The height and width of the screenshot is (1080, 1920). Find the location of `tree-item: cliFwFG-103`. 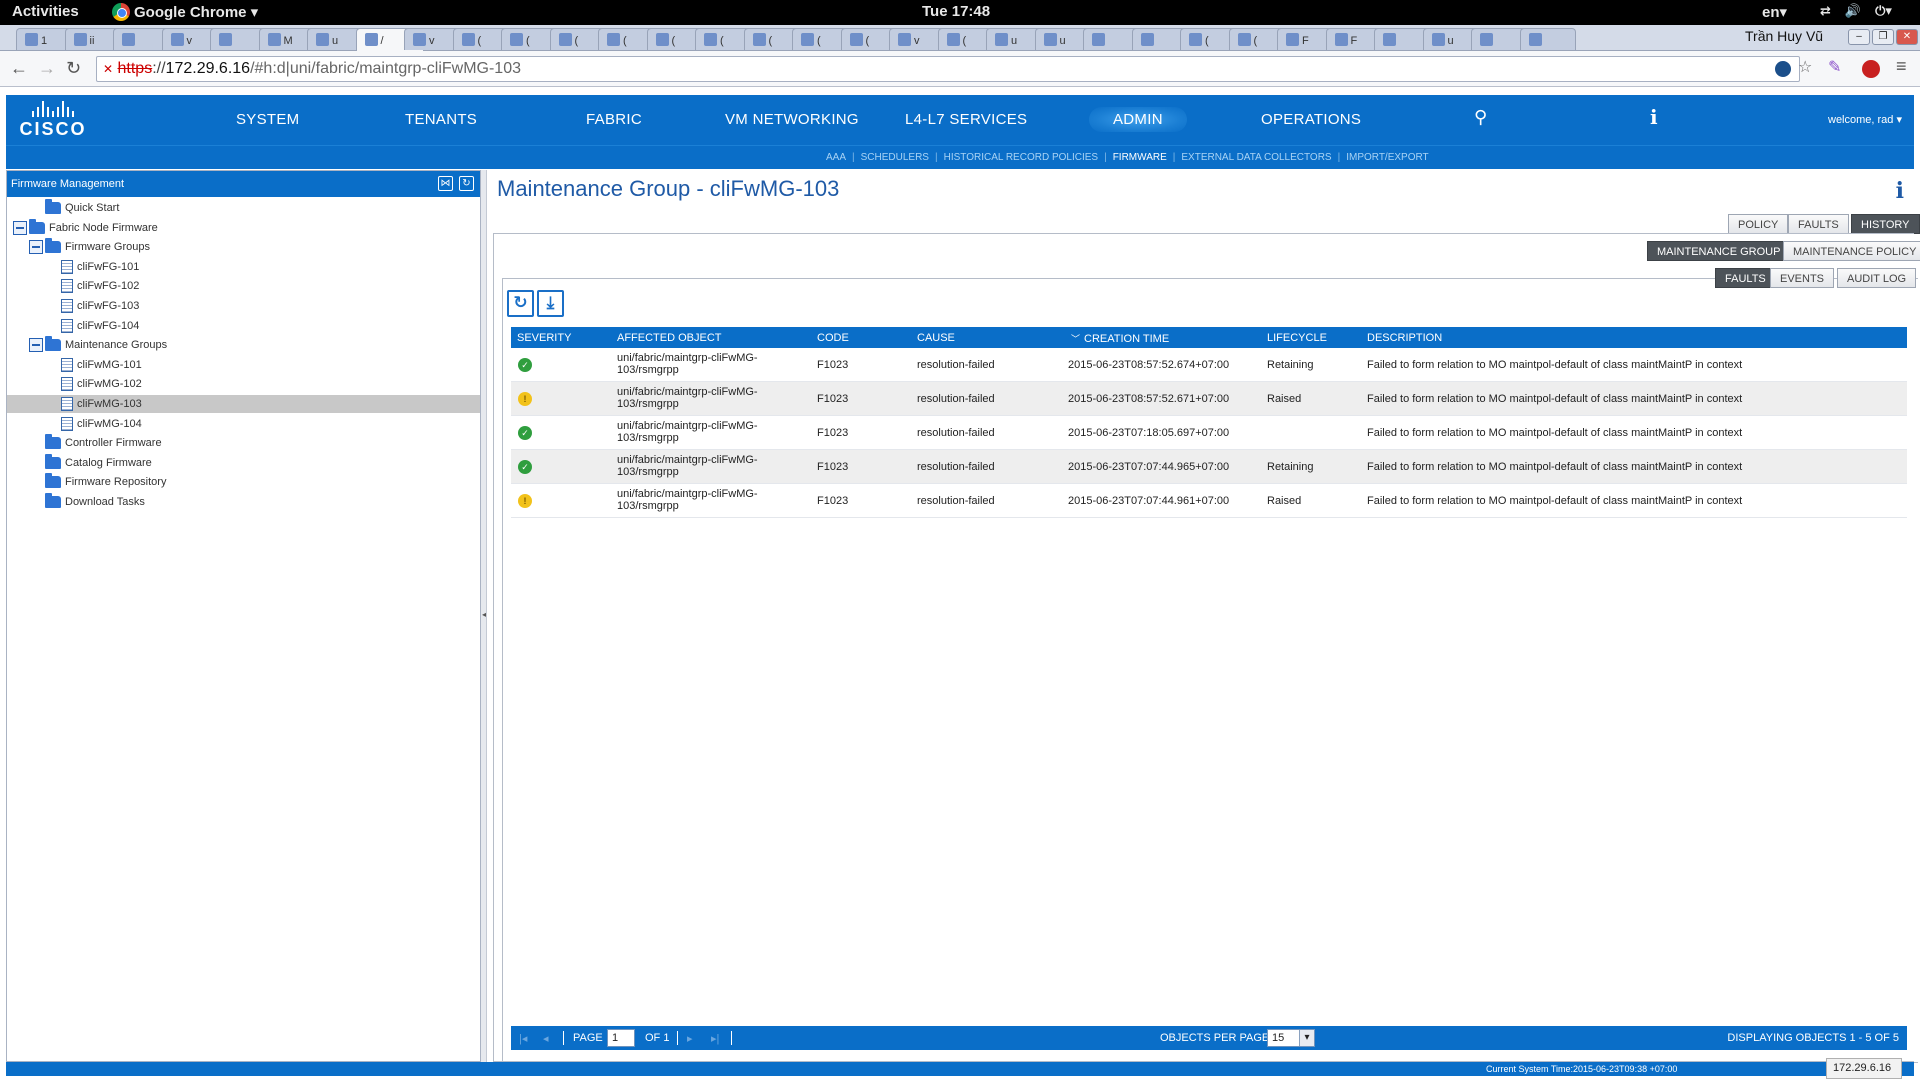

tree-item: cliFwFG-103 is located at coordinates (100, 306).